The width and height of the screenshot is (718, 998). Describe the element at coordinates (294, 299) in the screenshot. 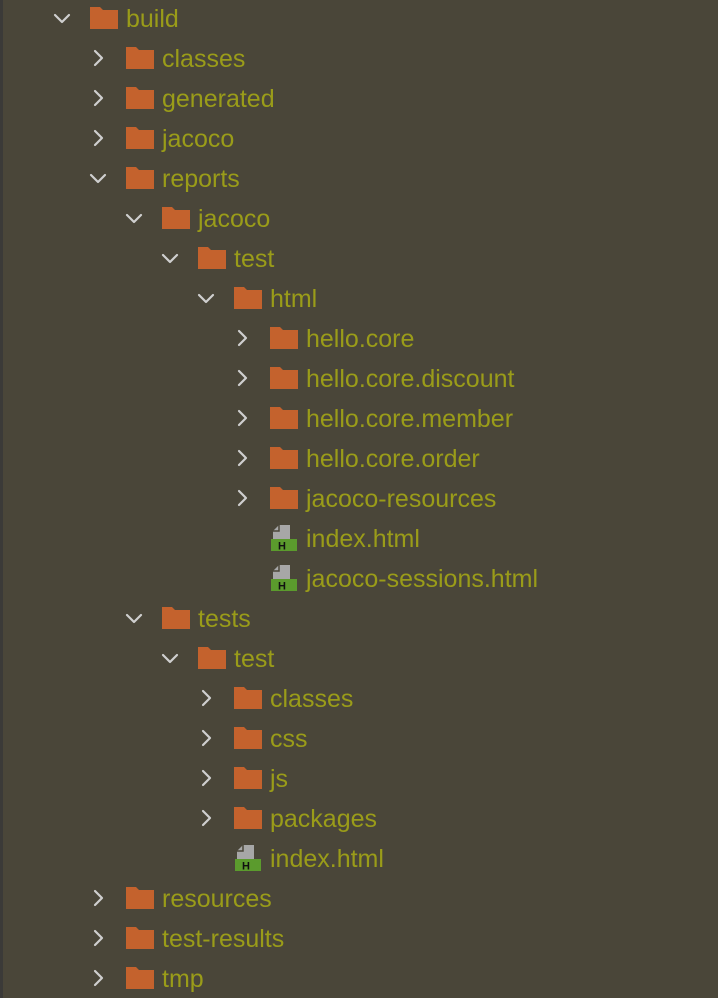

I see `tree-item-label: html` at that location.